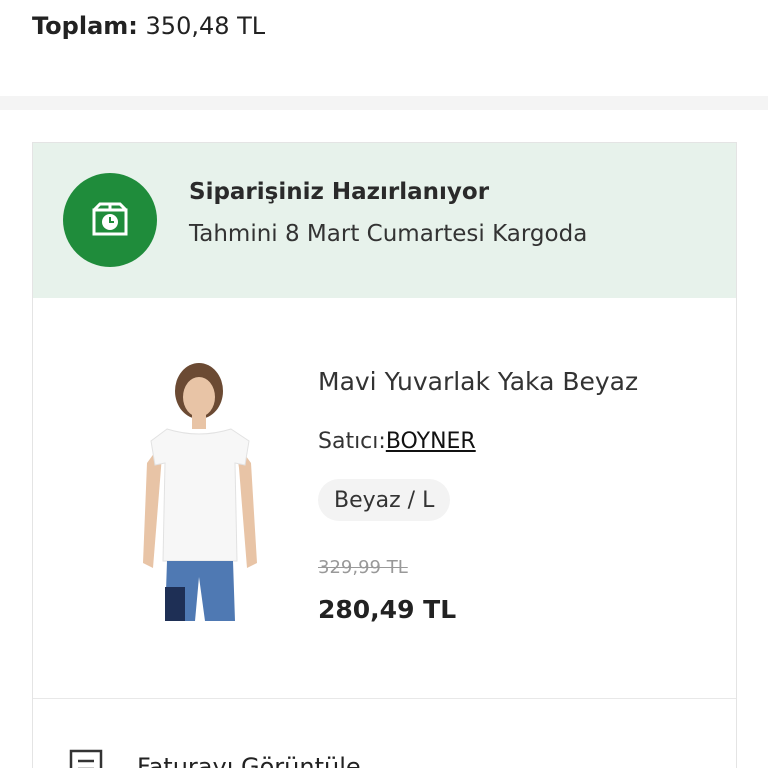 The height and width of the screenshot is (768, 768). Describe the element at coordinates (478, 381) in the screenshot. I see `product-title: Mavi Yuvarlak Yaka Beyaz` at that location.